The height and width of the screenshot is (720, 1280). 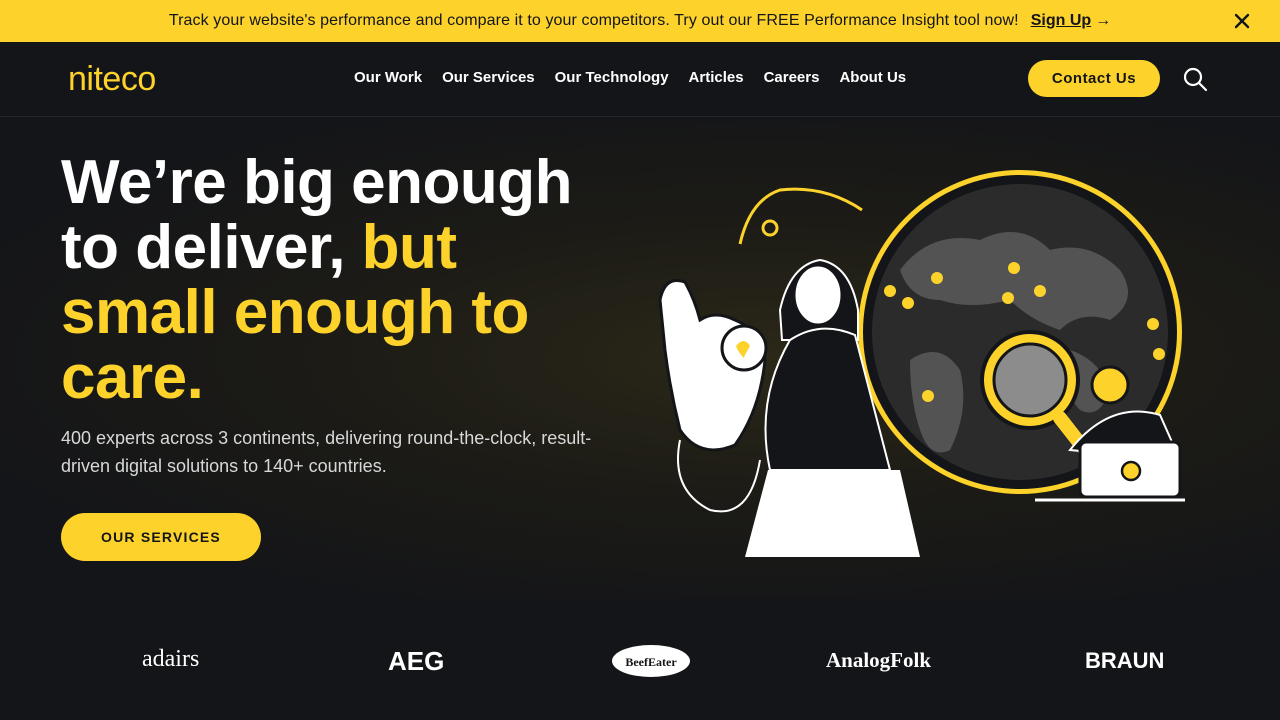 I want to click on beefeater-logo: BeefEater, so click(x=651, y=661).